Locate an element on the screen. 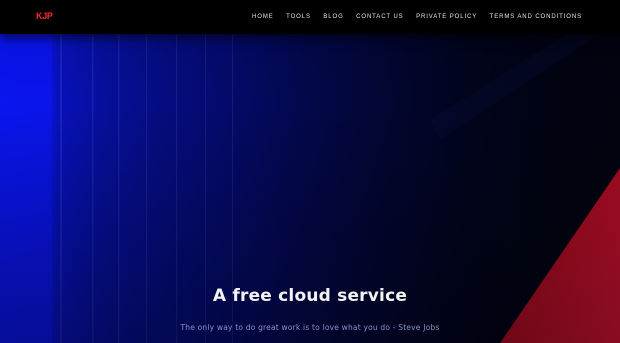  nav-item-private-policy: PRIVATE POLICY is located at coordinates (446, 17).